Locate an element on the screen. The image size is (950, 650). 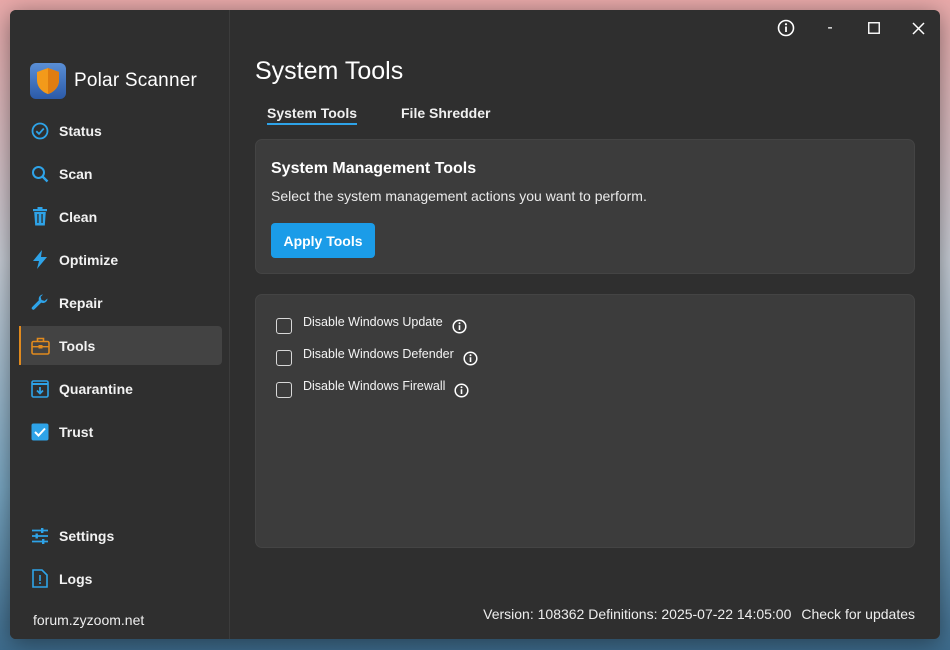
sliders-icon is located at coordinates (40, 536).